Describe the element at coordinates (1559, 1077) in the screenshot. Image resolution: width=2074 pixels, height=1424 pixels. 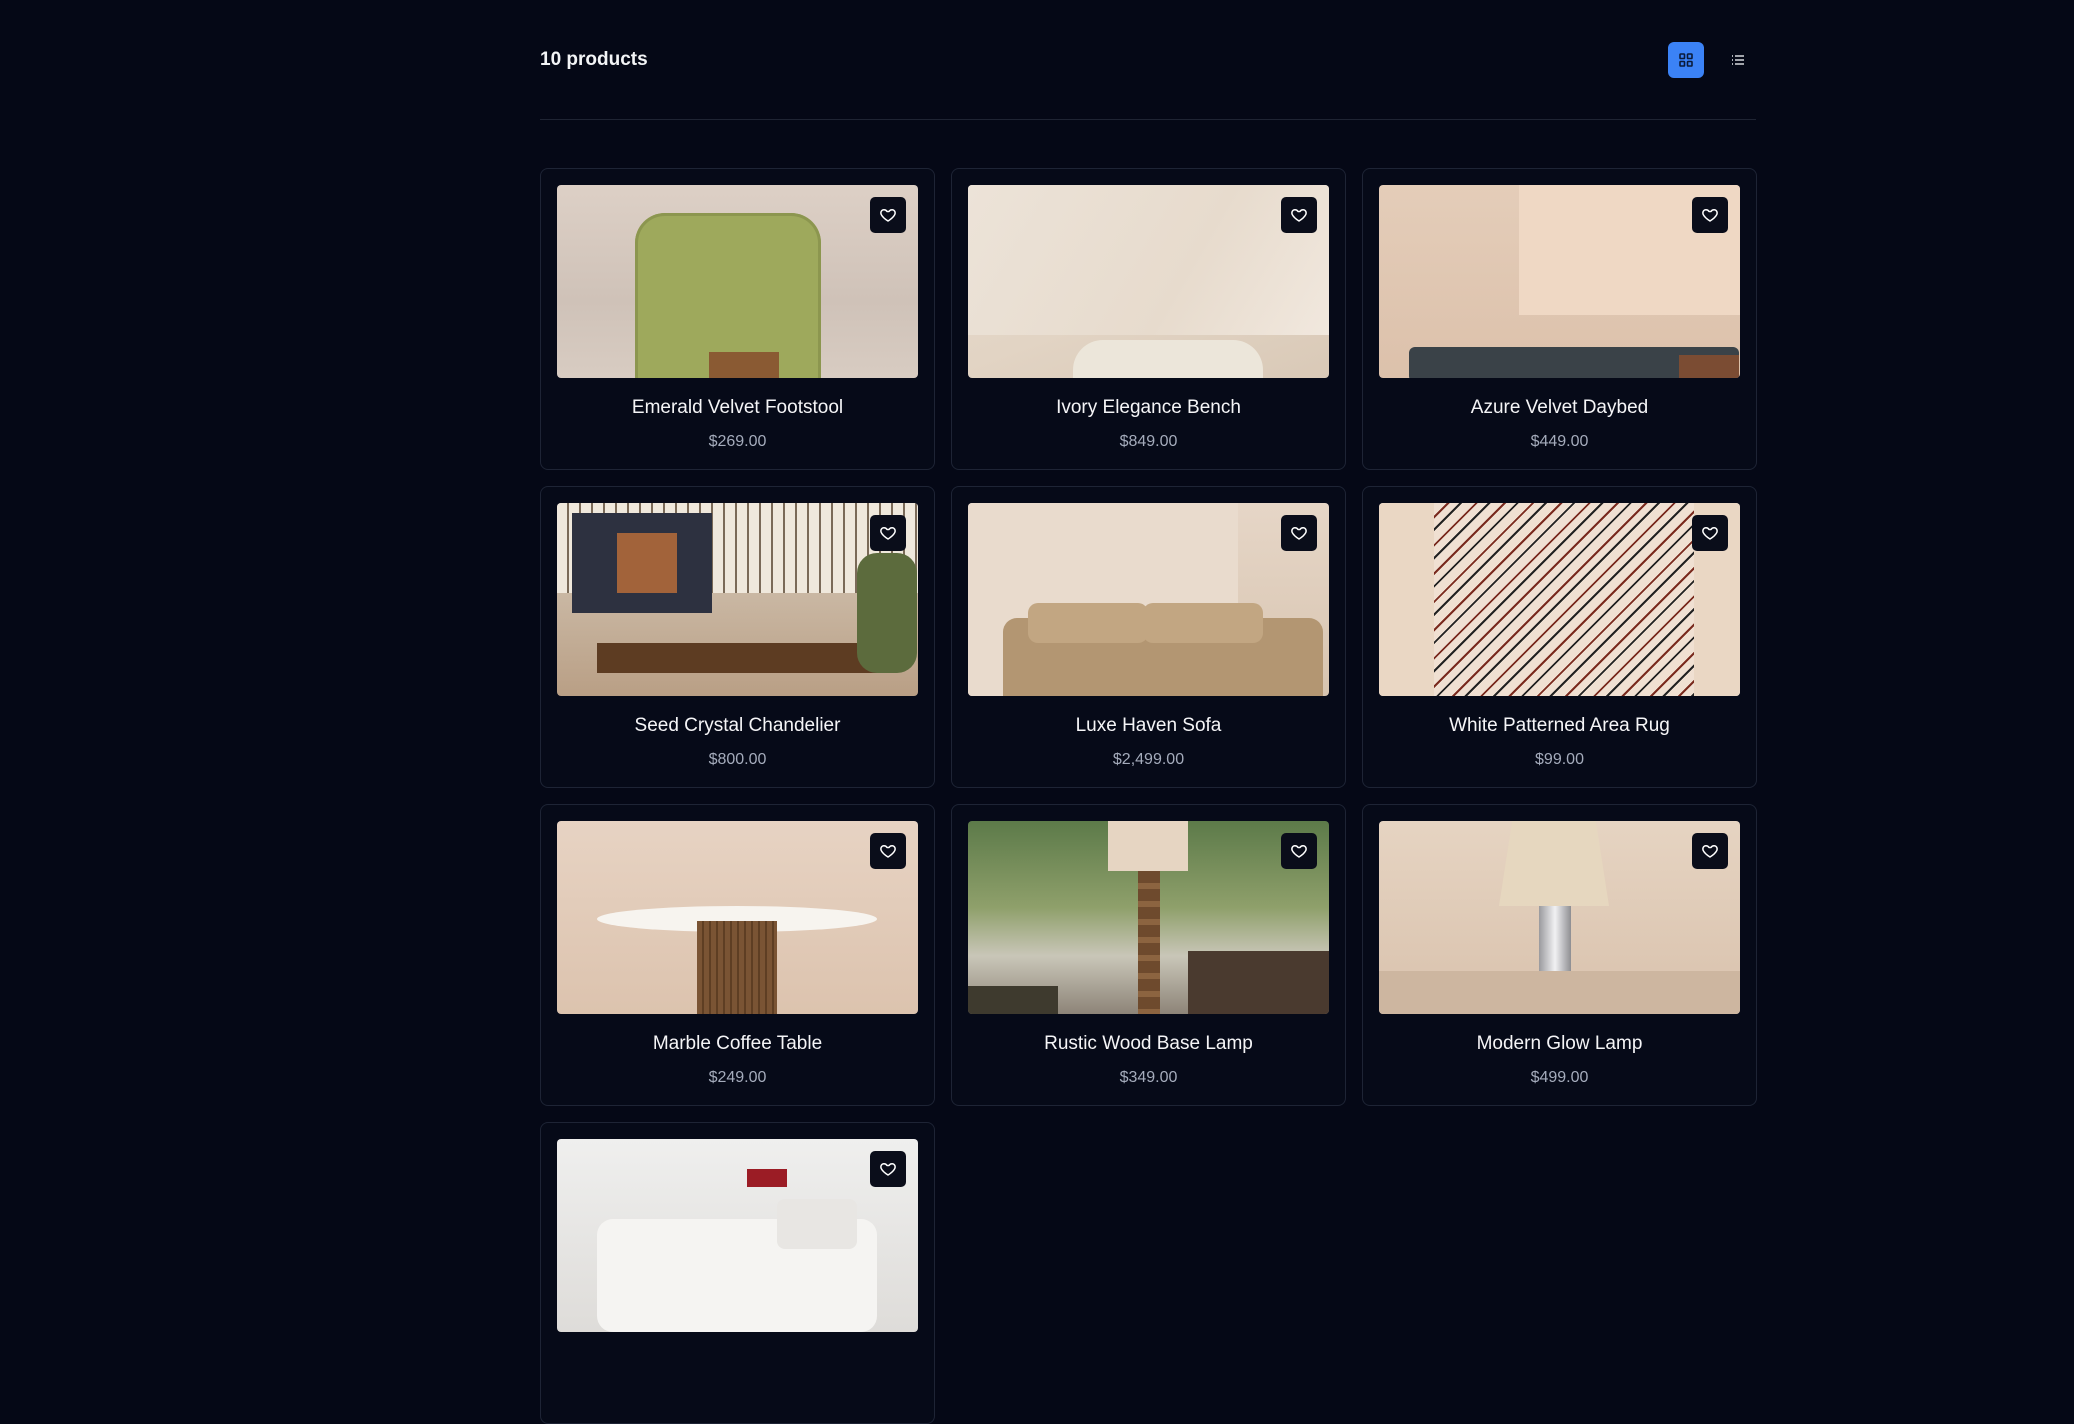
I see `product-price: $499.00` at that location.